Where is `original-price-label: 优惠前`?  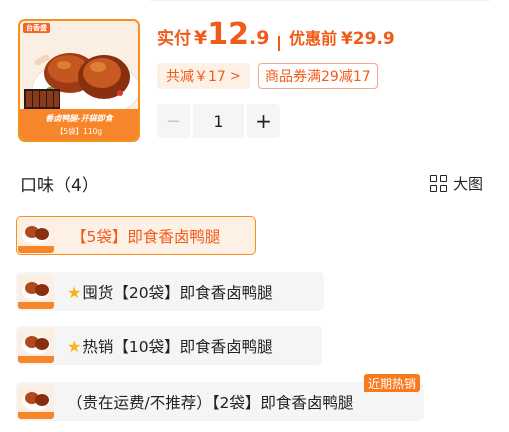
original-price-label: 优惠前 is located at coordinates (312, 38).